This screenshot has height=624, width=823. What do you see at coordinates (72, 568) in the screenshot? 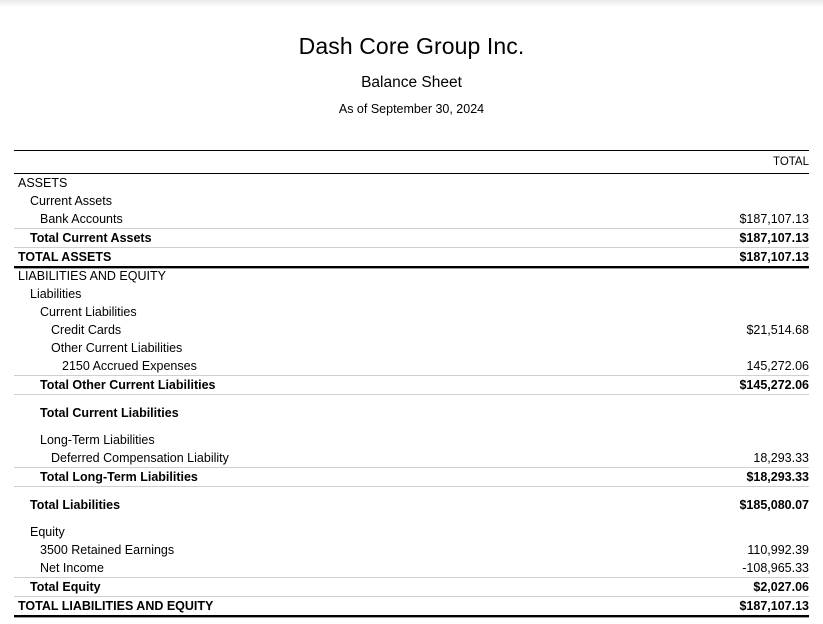
I see `row-label: Net Income` at bounding box center [72, 568].